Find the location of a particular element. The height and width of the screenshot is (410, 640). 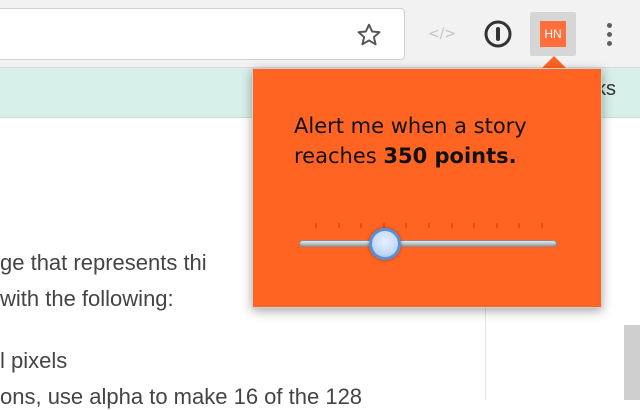

slider-track is located at coordinates (428, 243).